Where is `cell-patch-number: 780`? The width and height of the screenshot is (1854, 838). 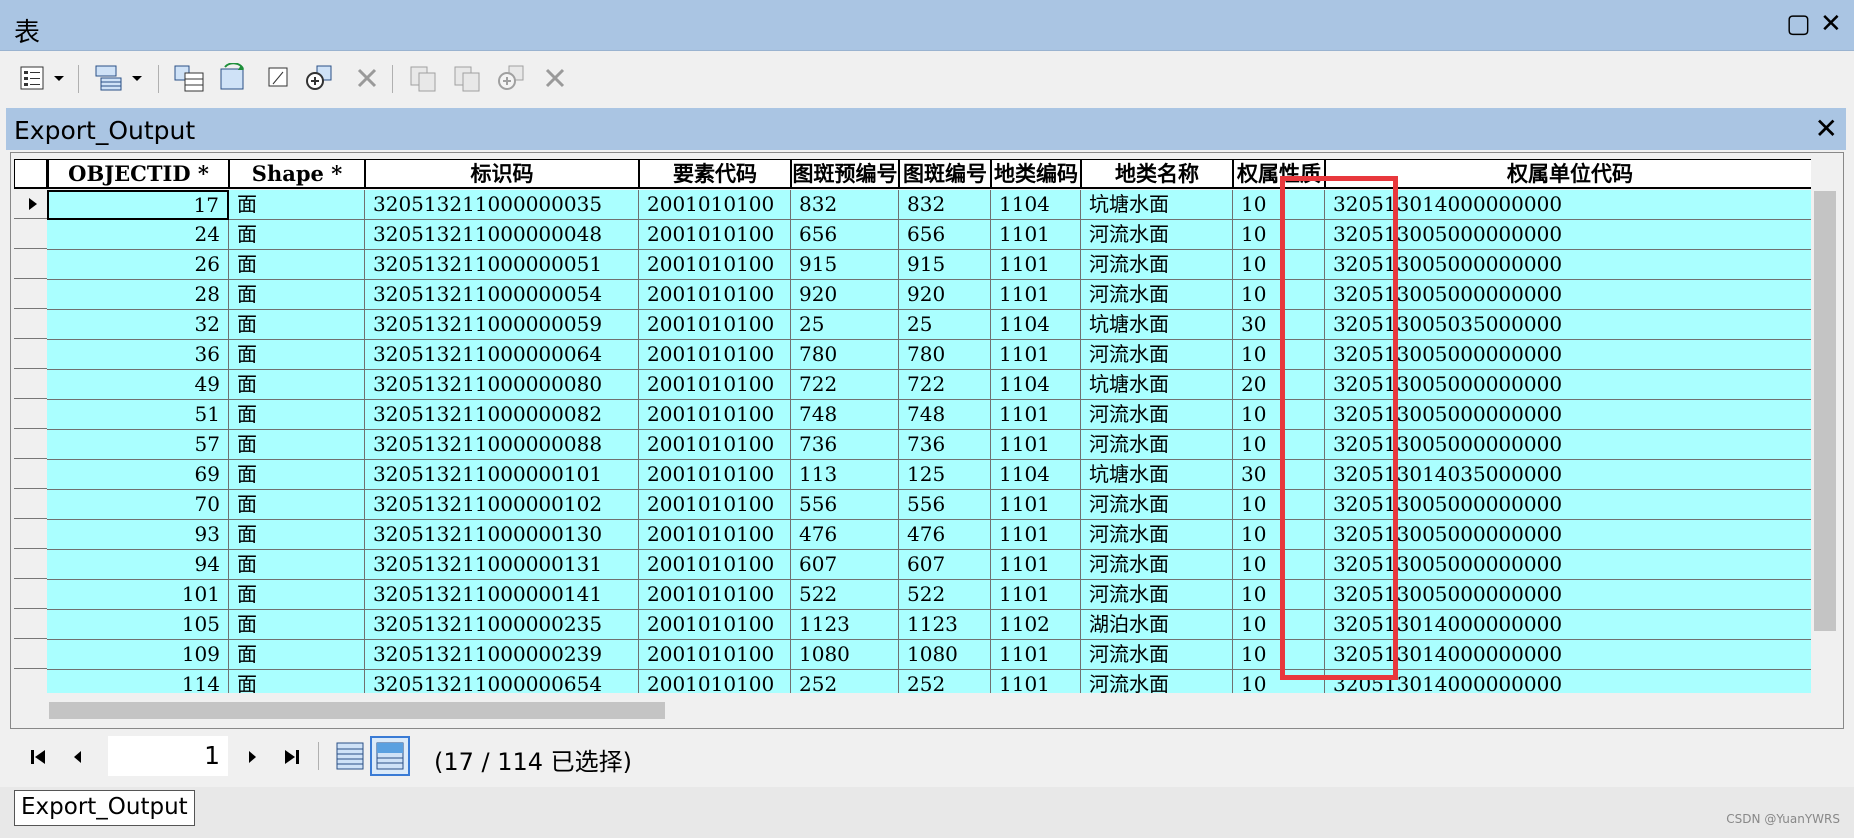
cell-patch-number: 780 is located at coordinates (945, 355).